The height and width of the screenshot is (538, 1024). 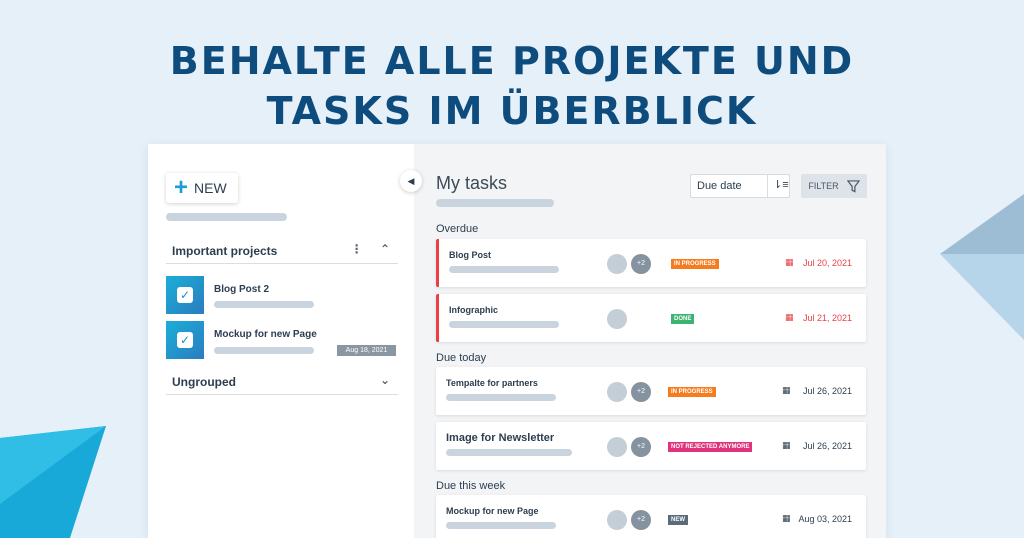 I want to click on group-label: Overdue, so click(x=457, y=229).